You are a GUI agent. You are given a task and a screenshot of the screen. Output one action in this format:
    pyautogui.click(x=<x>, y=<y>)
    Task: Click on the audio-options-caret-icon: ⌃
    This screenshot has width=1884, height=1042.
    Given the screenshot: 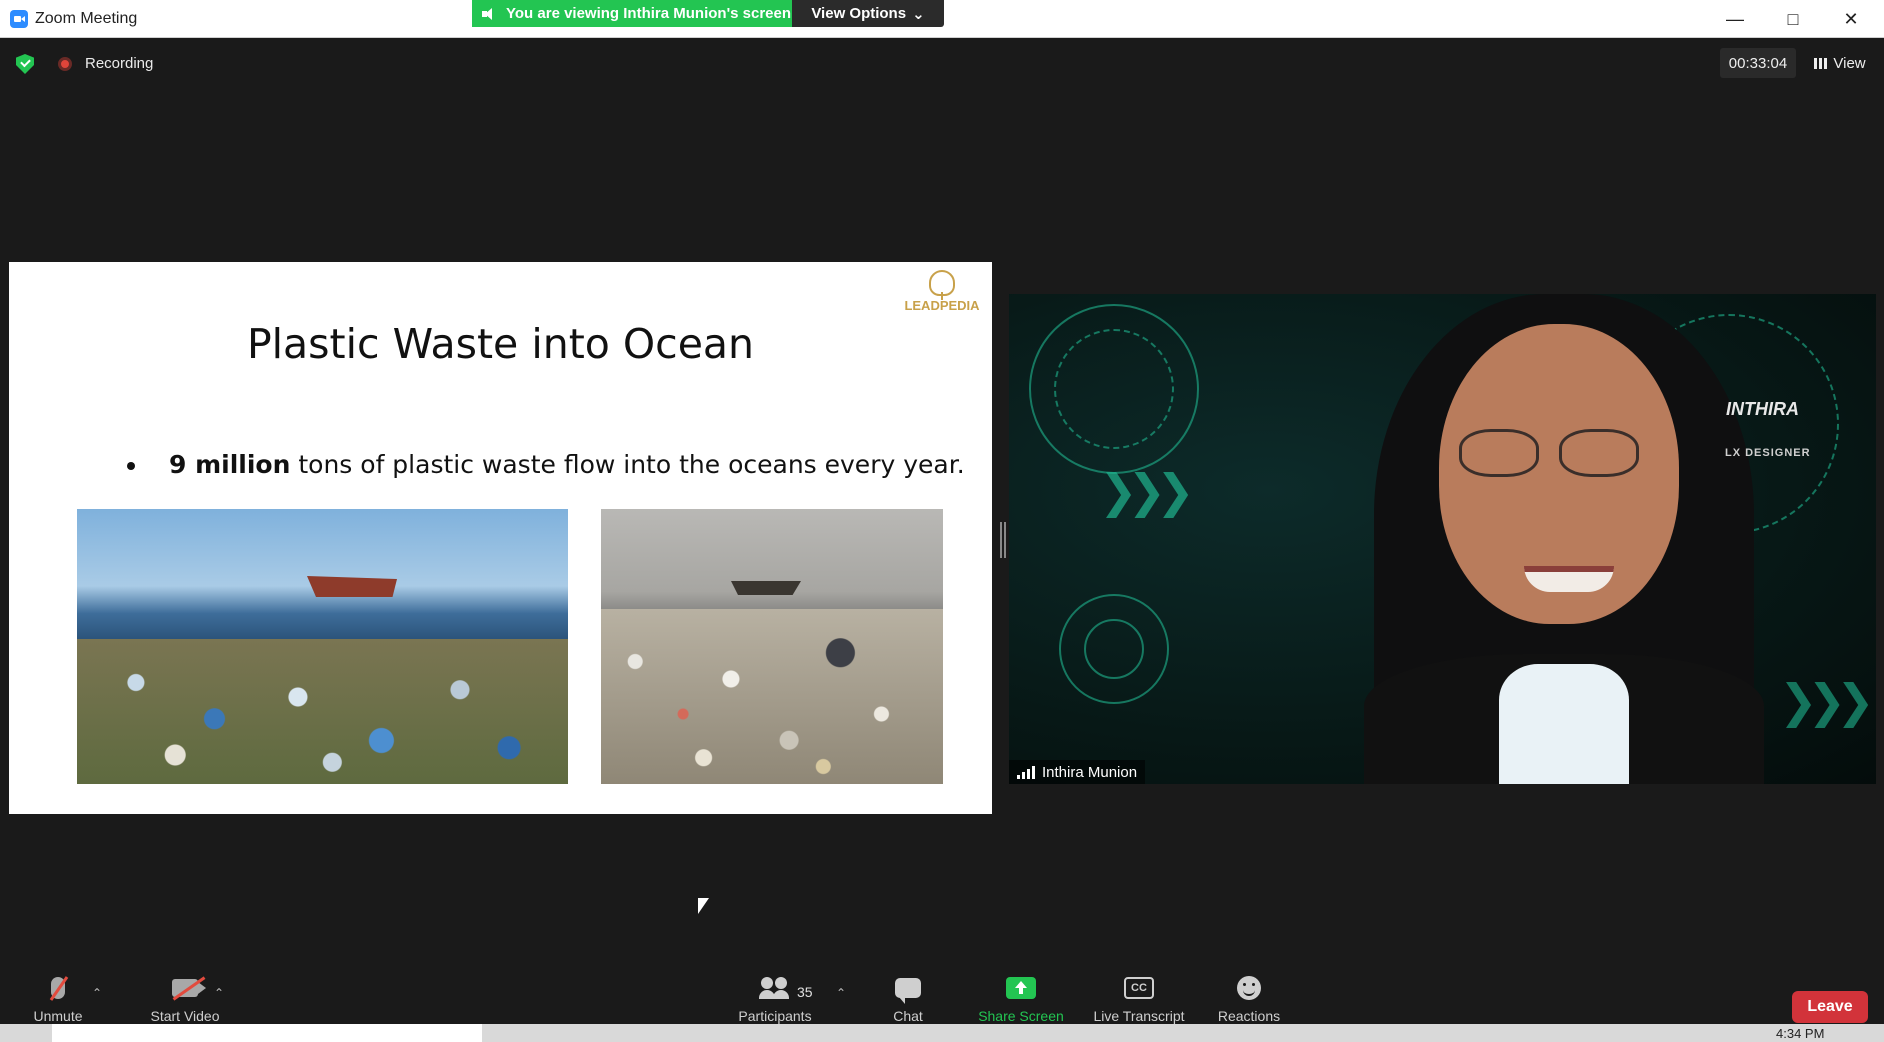 What is the action you would take?
    pyautogui.click(x=97, y=993)
    